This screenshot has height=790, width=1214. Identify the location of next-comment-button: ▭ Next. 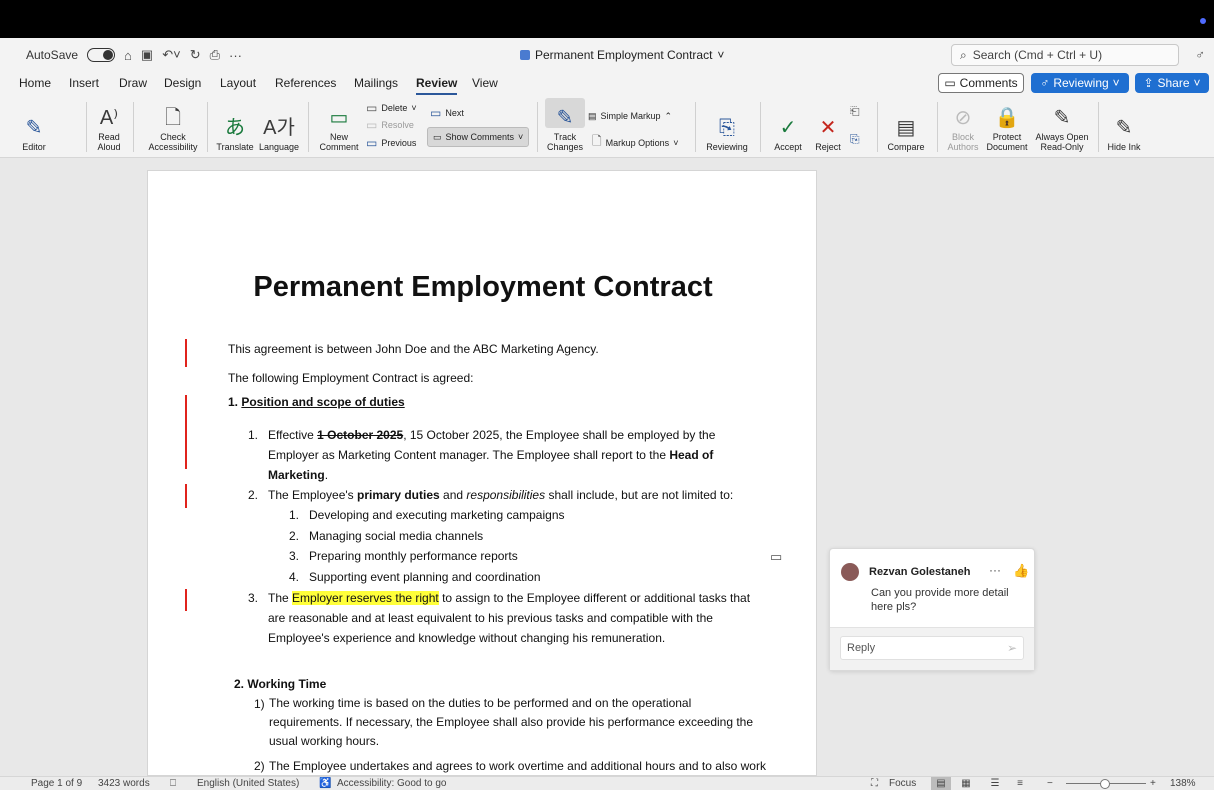
(447, 113).